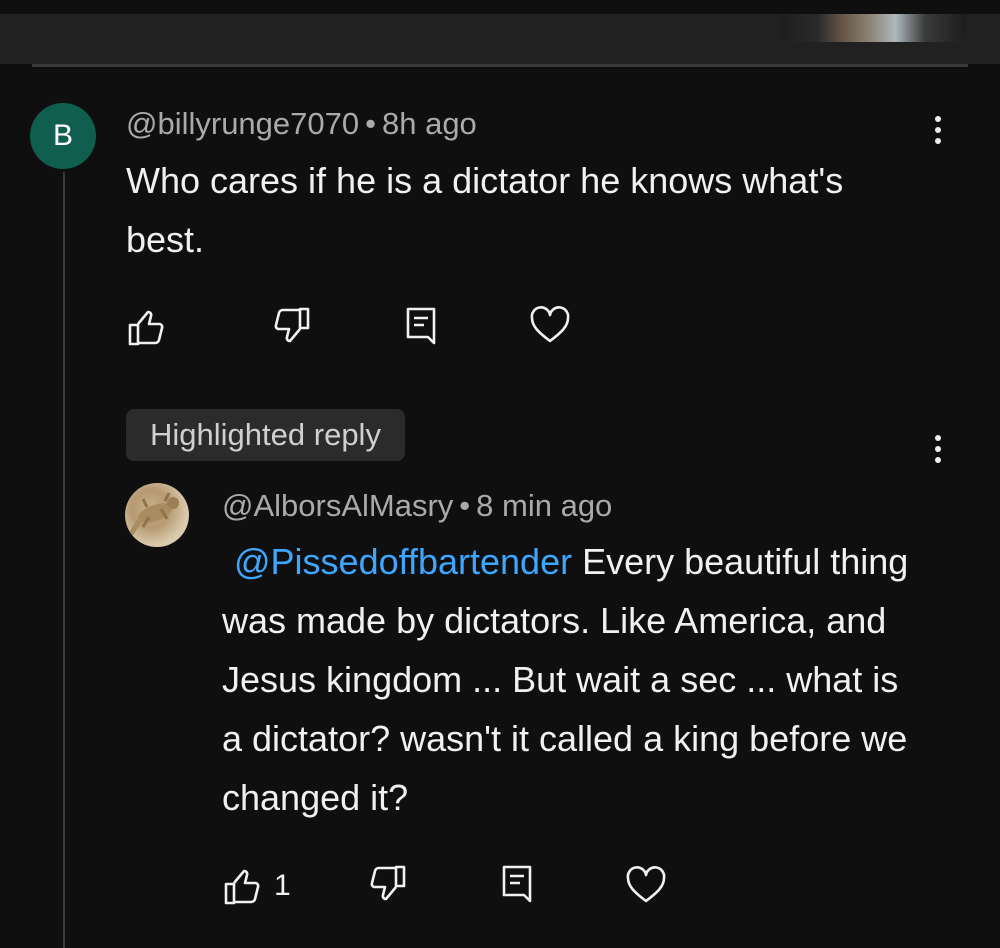 Image resolution: width=1000 pixels, height=948 pixels. Describe the element at coordinates (242, 123) in the screenshot. I see `comment-author: @billyrunge7070` at that location.